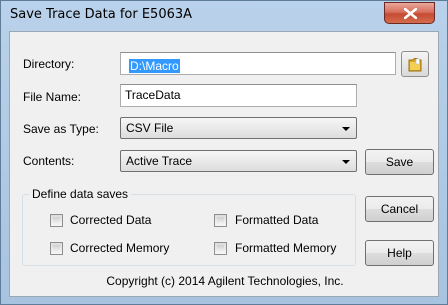  I want to click on file-name-value: TraceData, so click(153, 95).